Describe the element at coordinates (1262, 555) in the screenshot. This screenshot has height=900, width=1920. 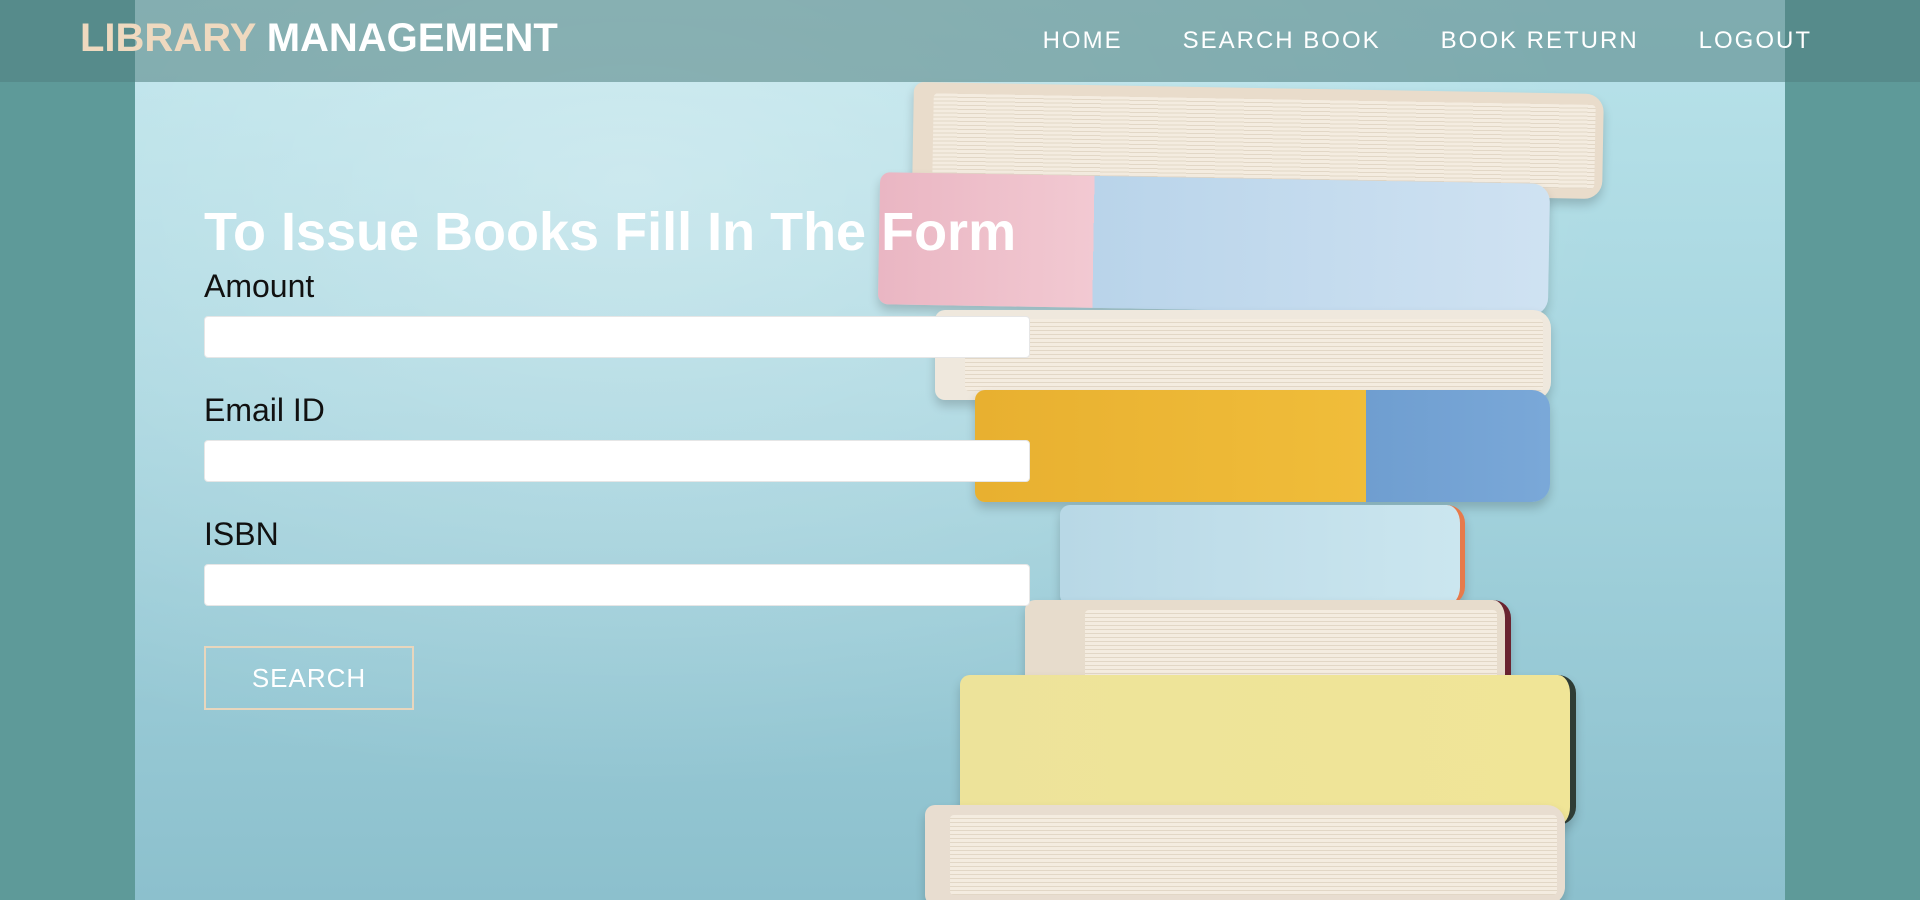
I see `book-light-blue` at that location.